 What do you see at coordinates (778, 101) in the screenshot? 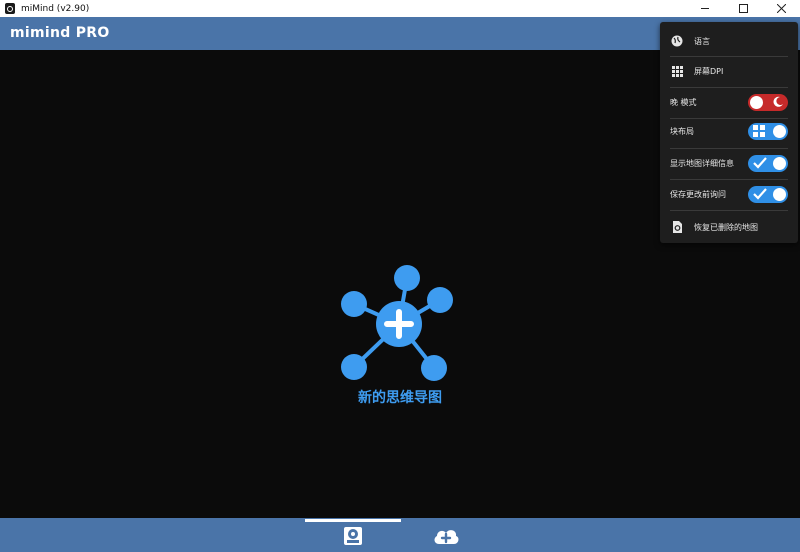
I see `moon-icon` at bounding box center [778, 101].